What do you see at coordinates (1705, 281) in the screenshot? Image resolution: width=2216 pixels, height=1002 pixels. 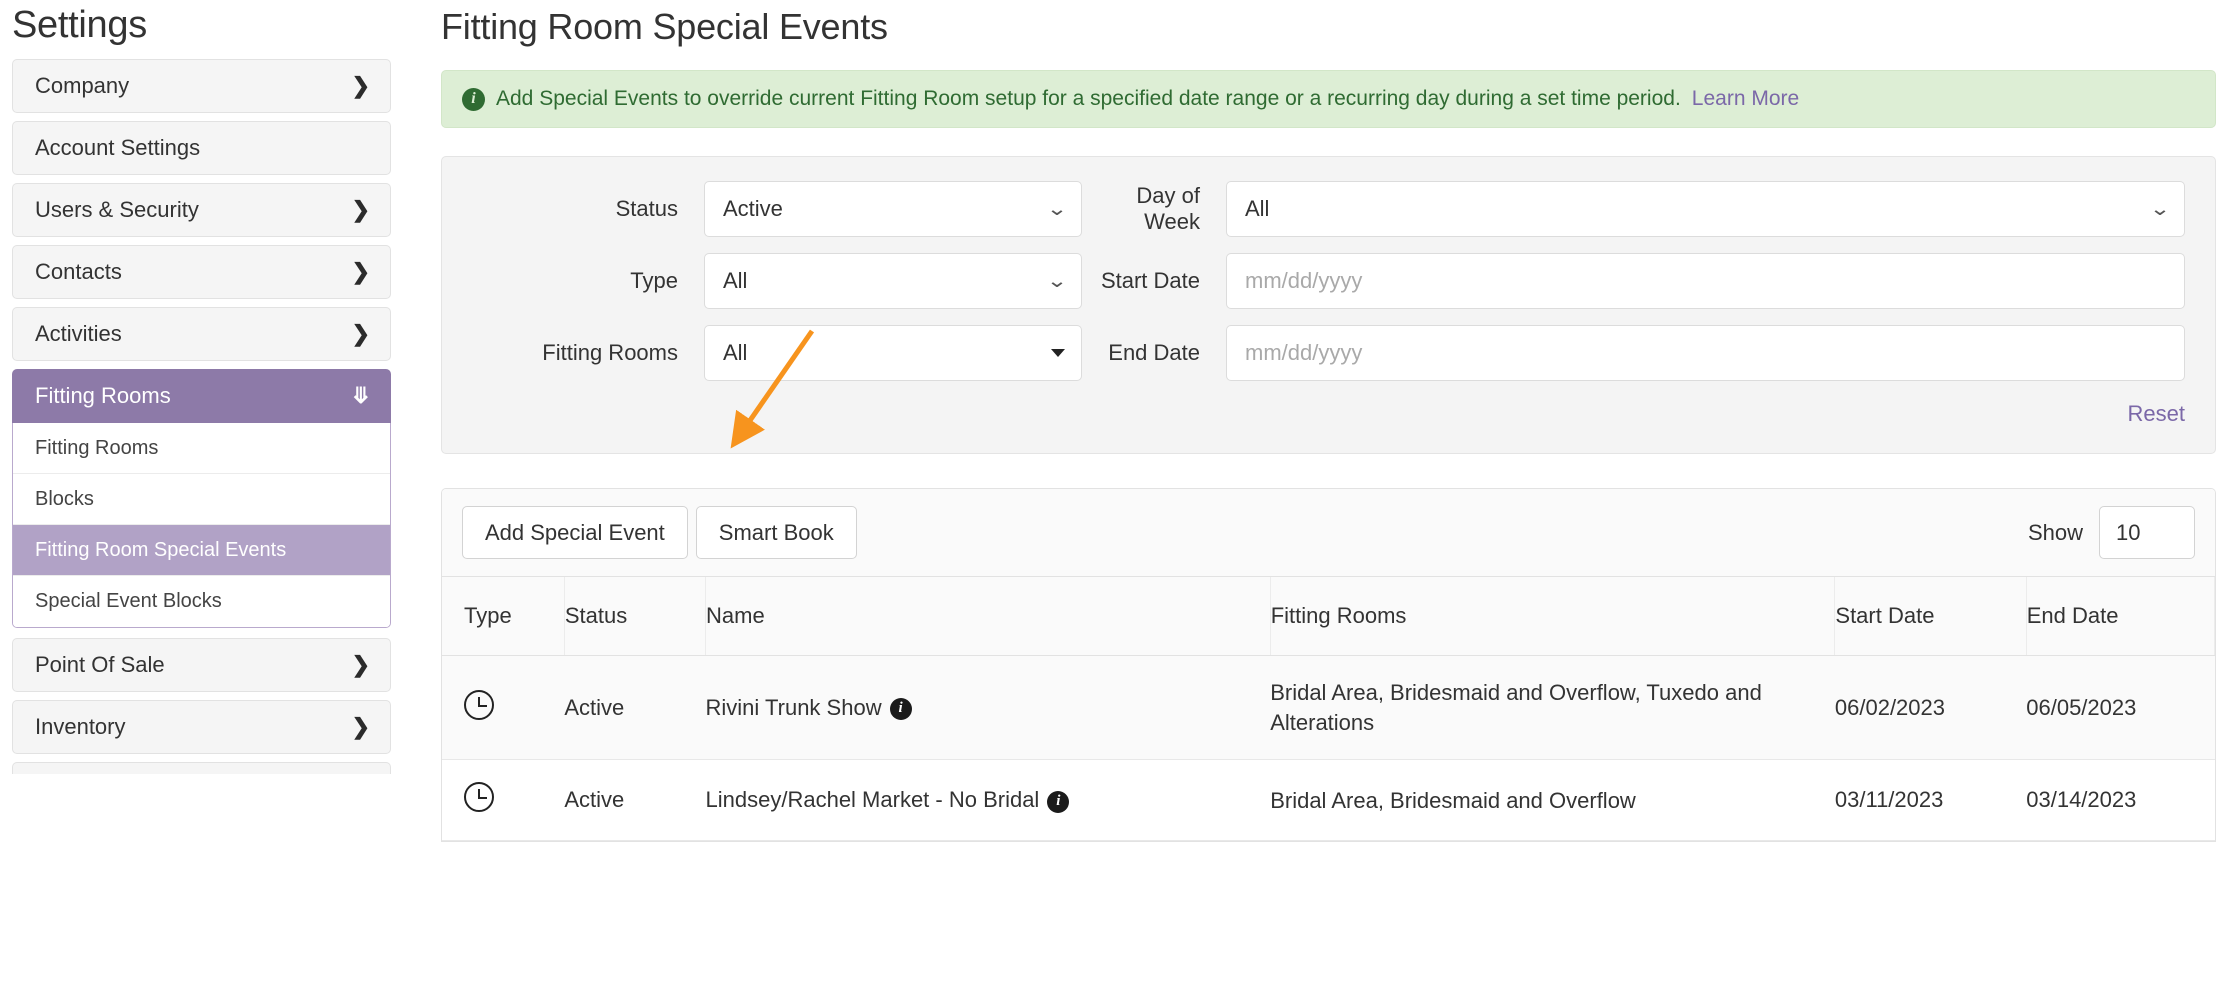 I see `start-date-input: mm/dd/yyyy` at bounding box center [1705, 281].